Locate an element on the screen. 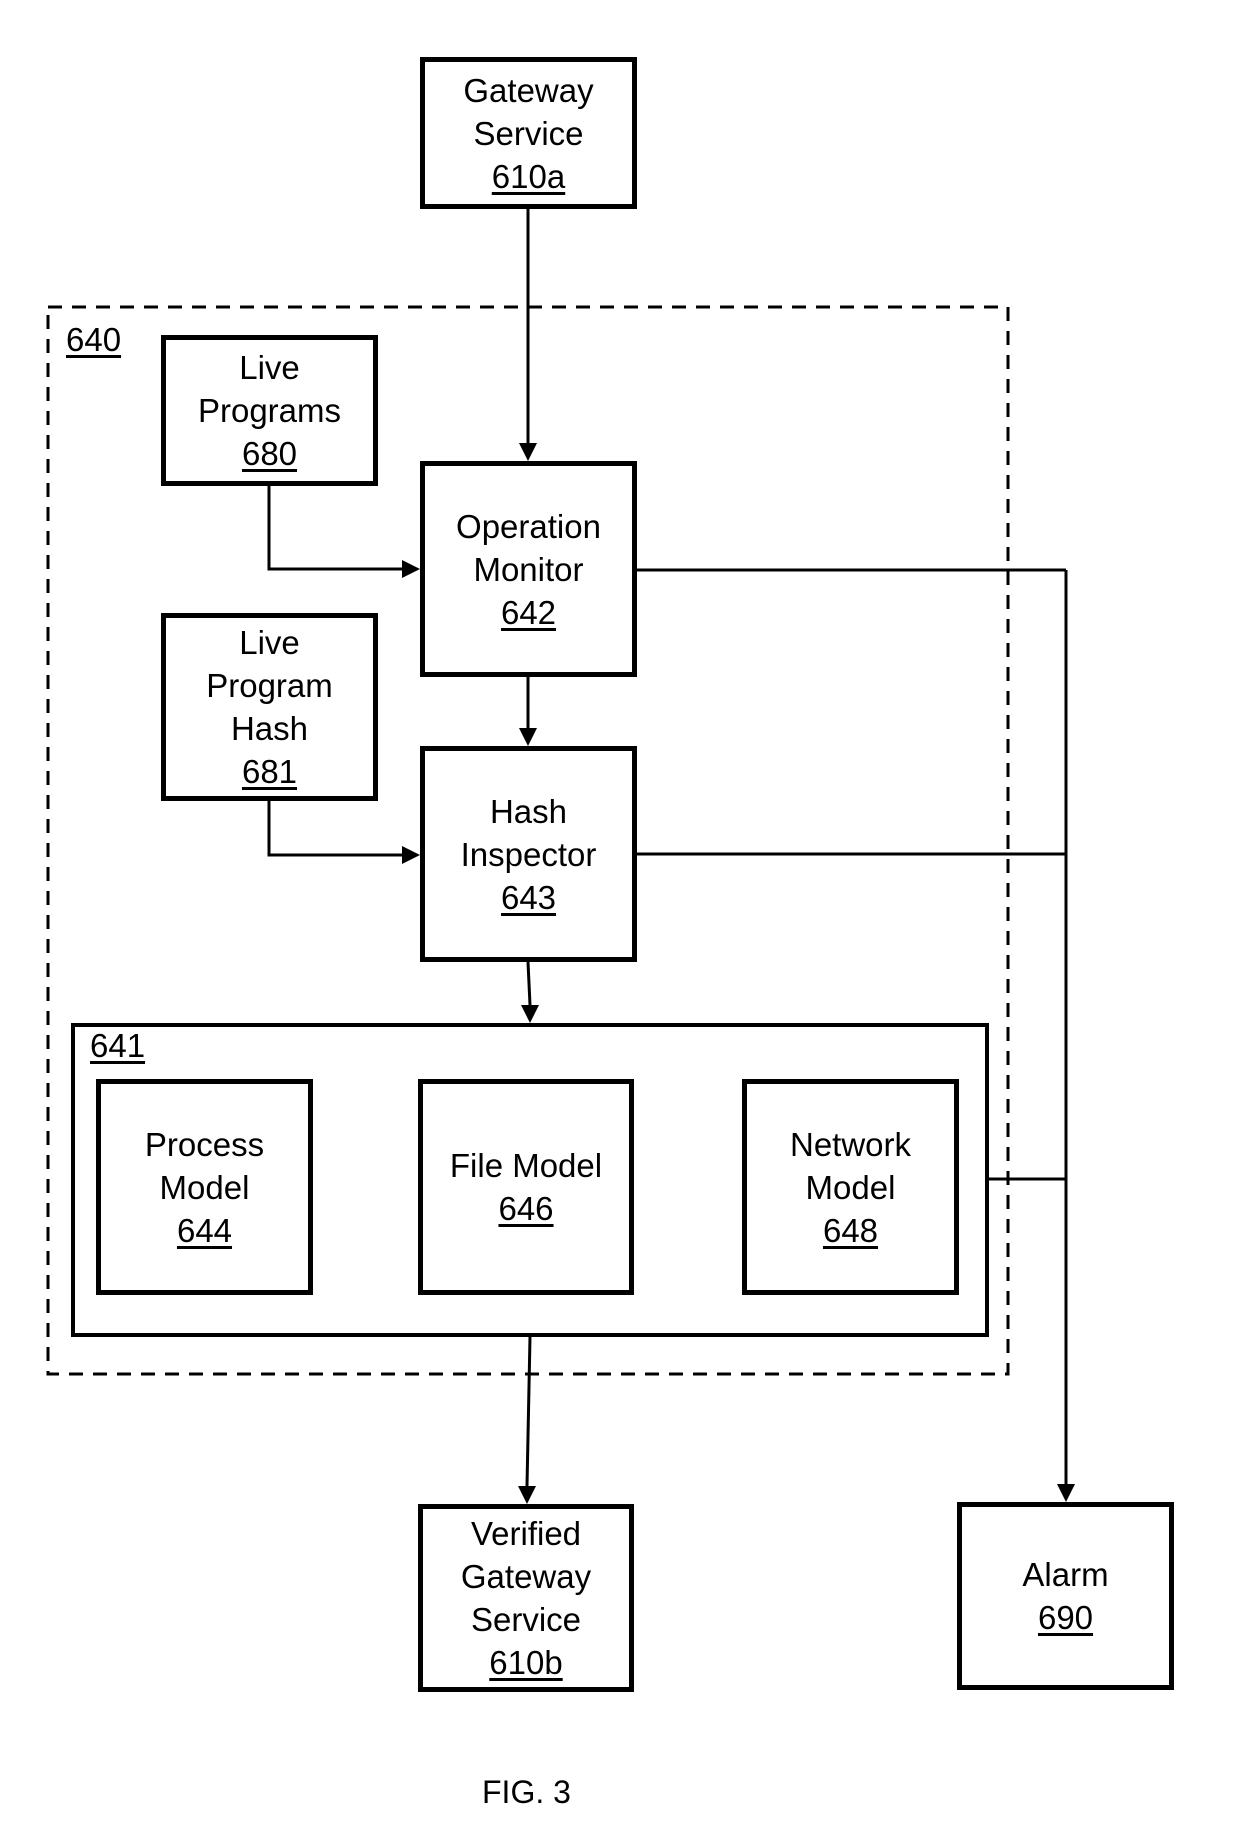 The width and height of the screenshot is (1240, 1846). block-label-line: Alarm is located at coordinates (1065, 1574).